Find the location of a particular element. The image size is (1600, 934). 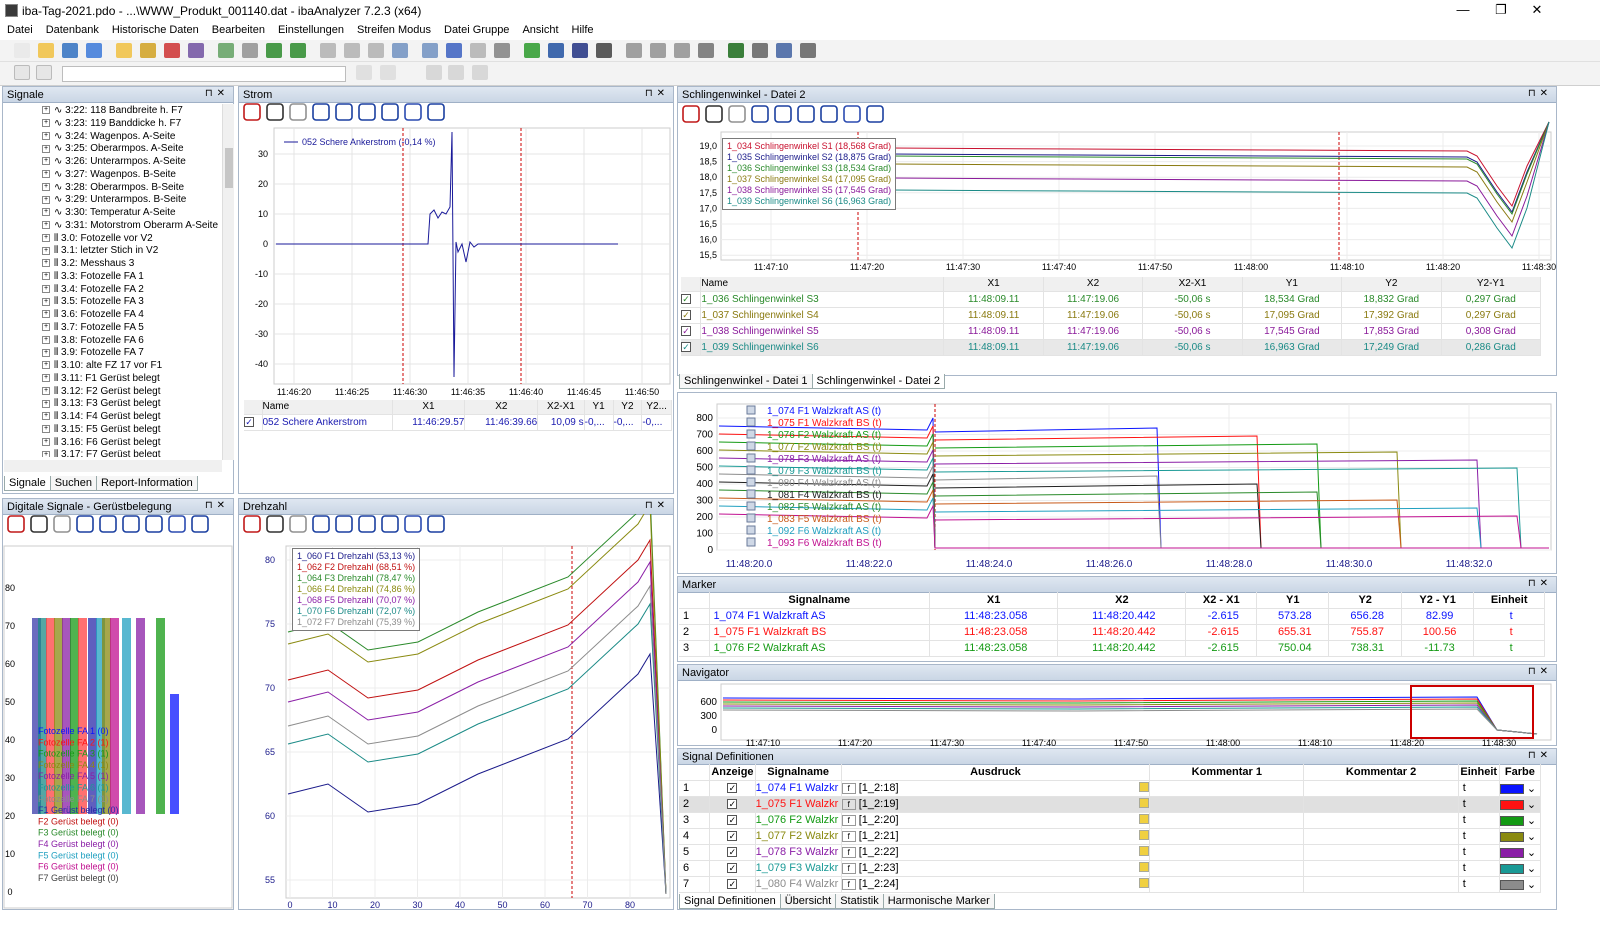

col-header: Anzeige is located at coordinates (732, 772).